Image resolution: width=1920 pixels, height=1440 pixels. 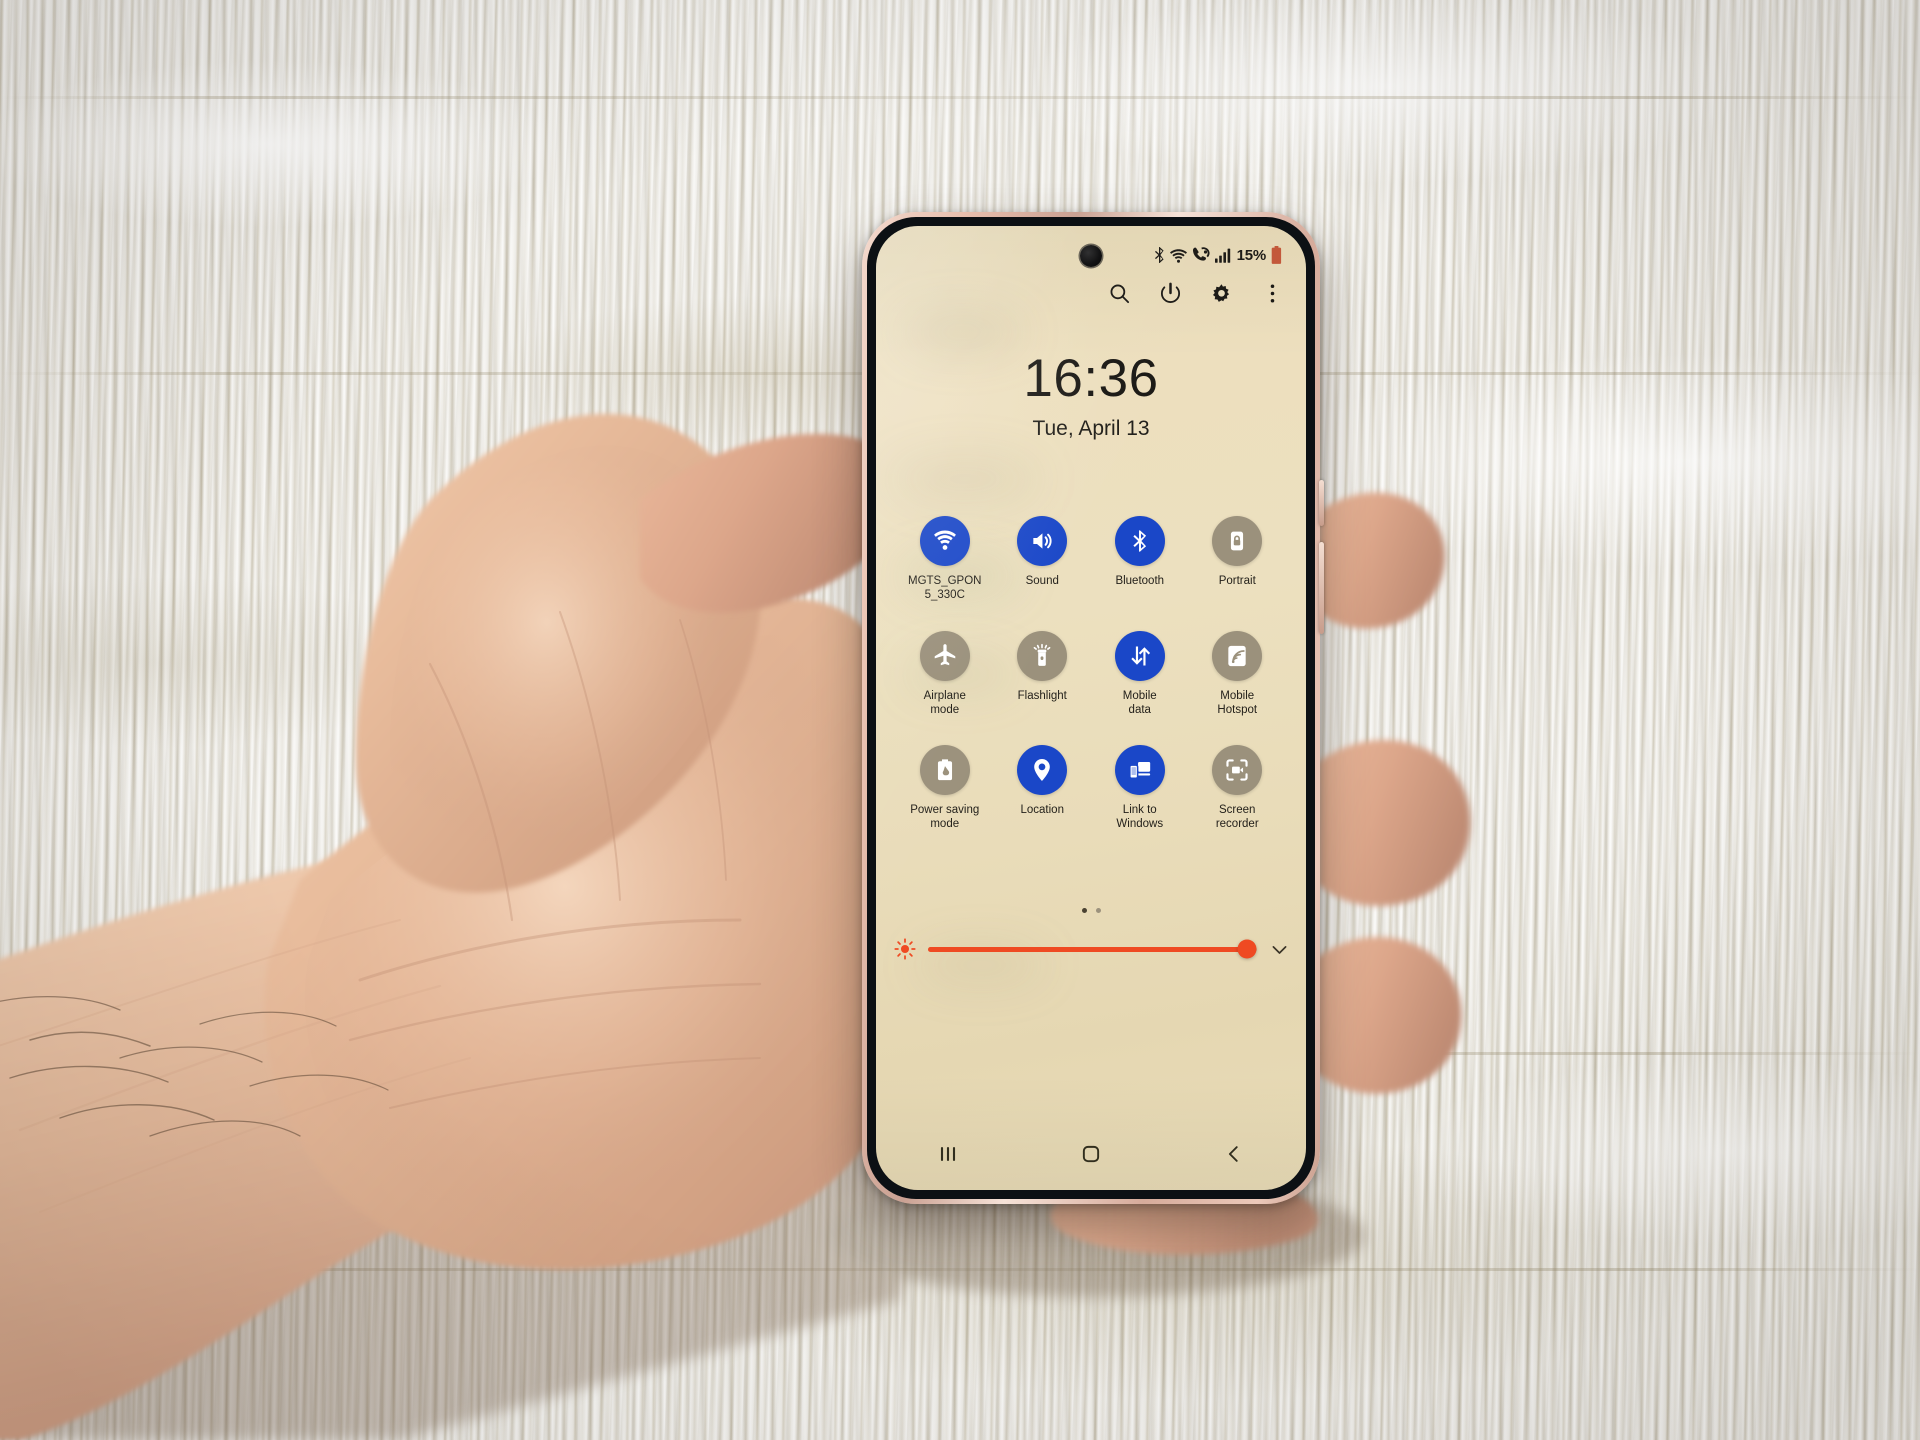 I want to click on brightness-slider-thumb, so click(x=1247, y=949).